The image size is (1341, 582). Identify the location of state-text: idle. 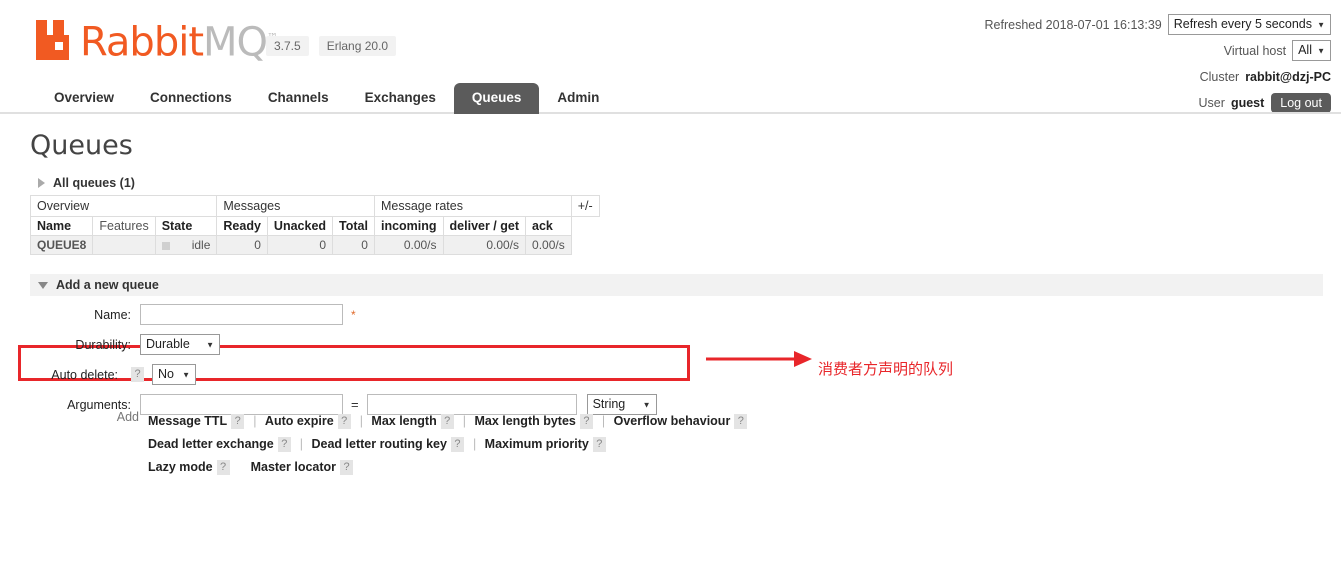
(201, 245).